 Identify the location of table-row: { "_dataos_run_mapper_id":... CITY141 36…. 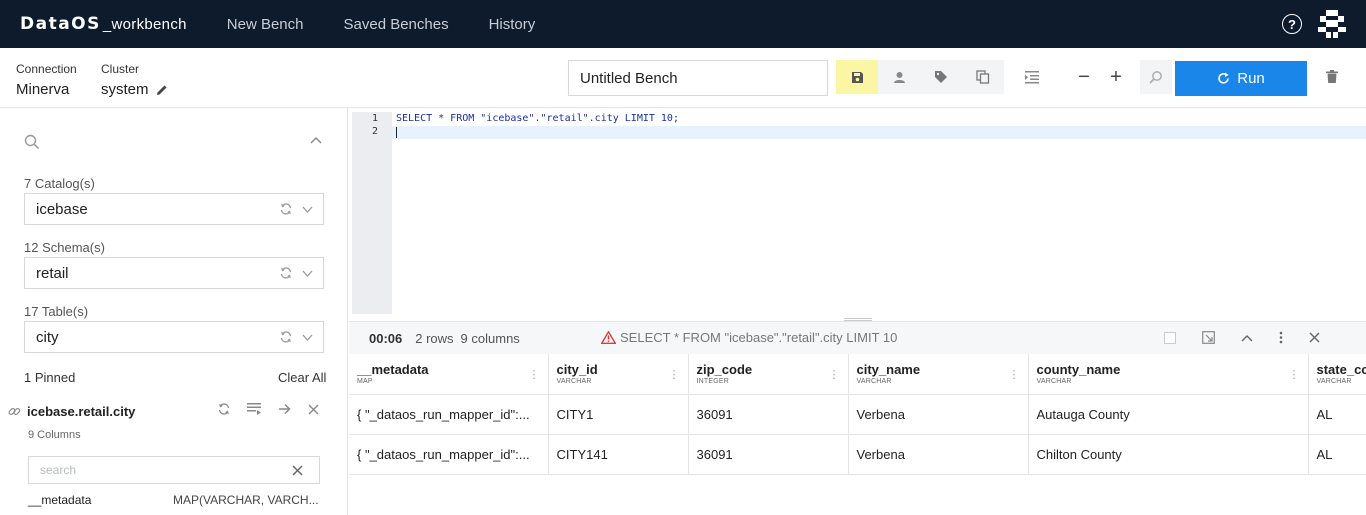
(857, 454).